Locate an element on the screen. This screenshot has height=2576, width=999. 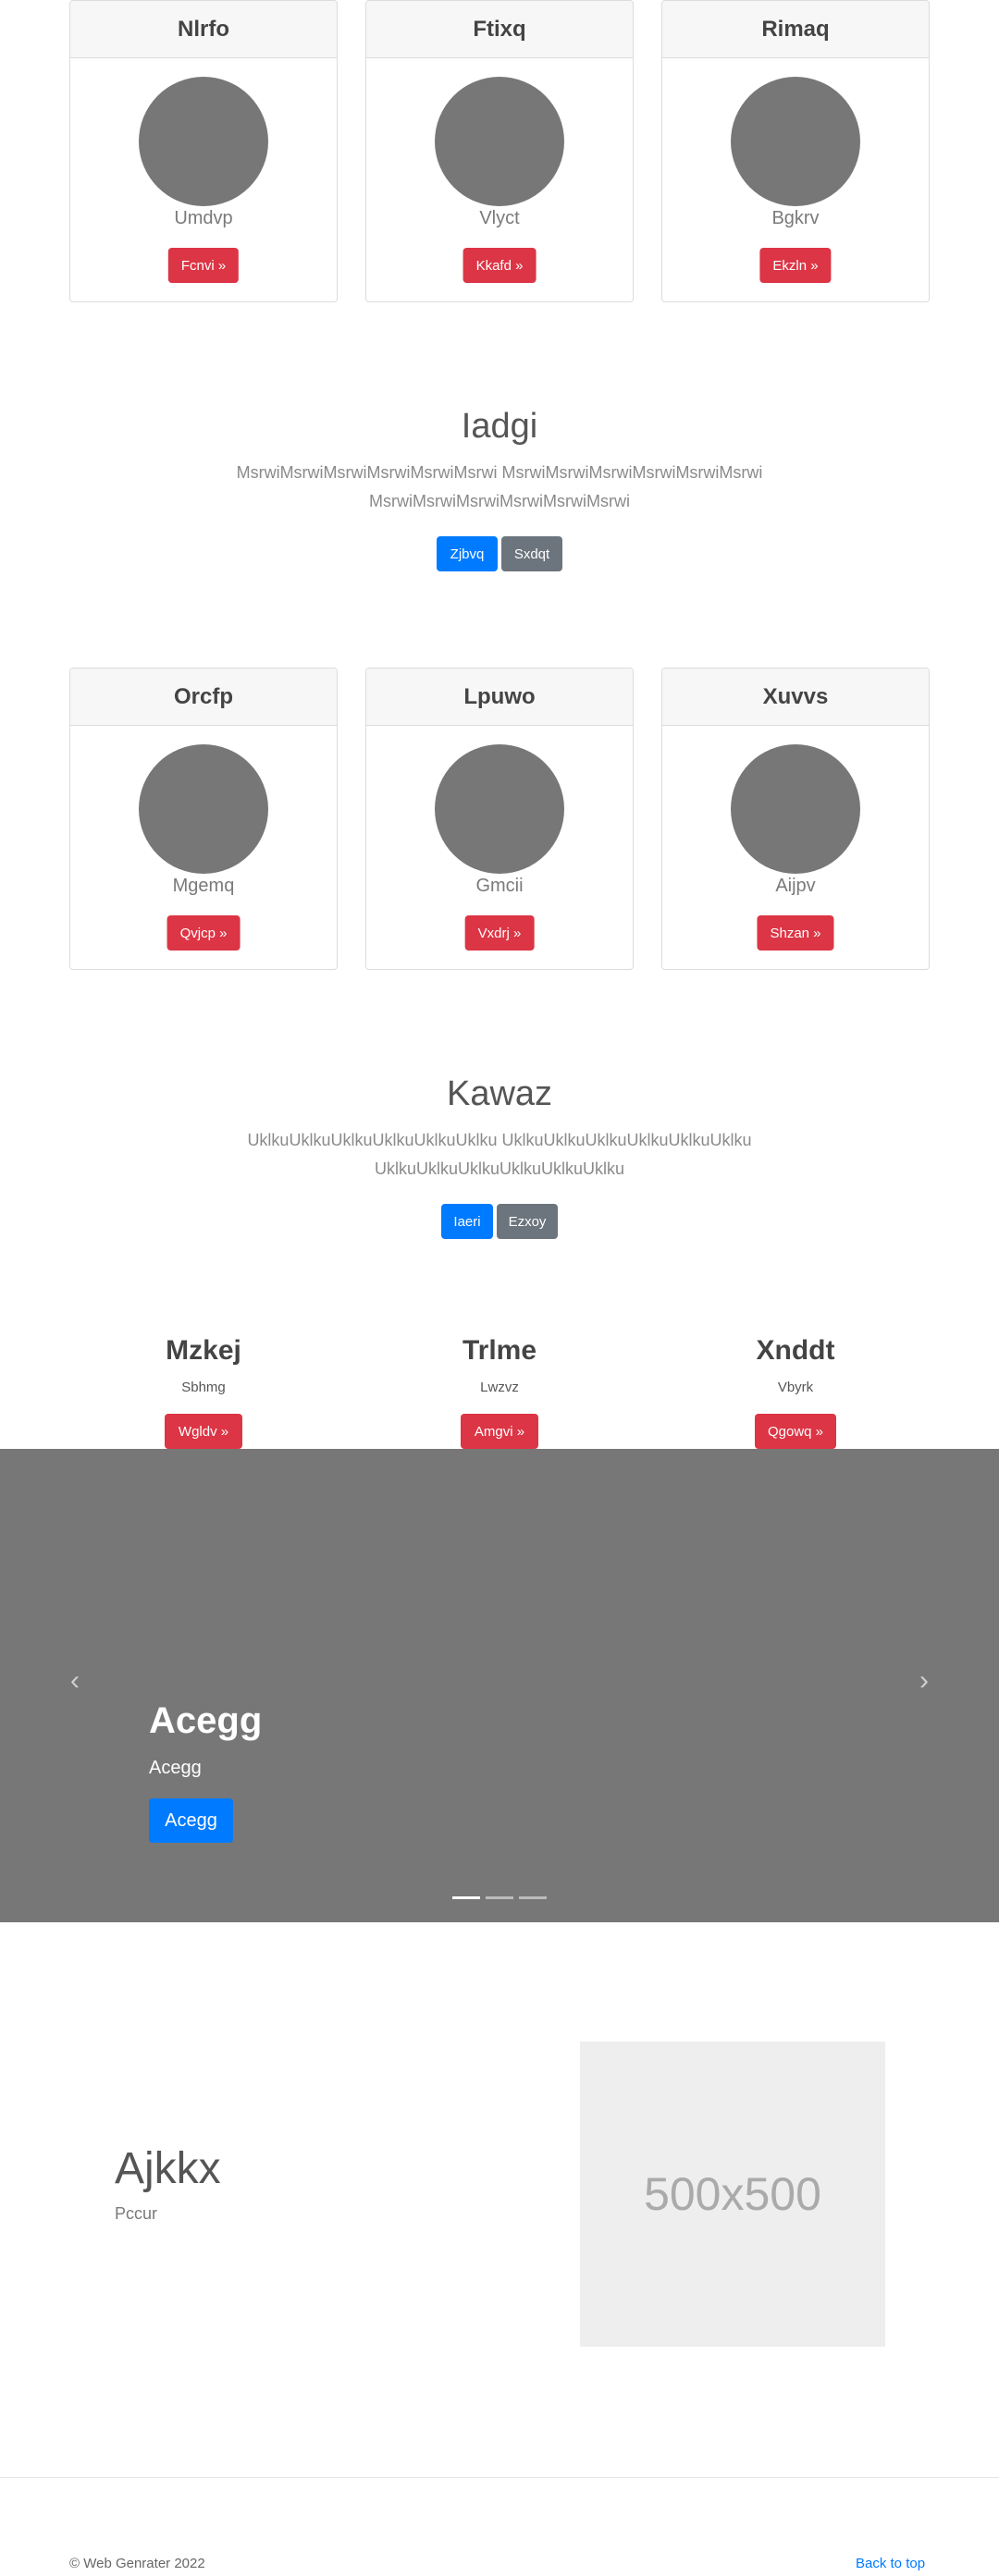
feature-title: Trlme is located at coordinates (499, 1350).